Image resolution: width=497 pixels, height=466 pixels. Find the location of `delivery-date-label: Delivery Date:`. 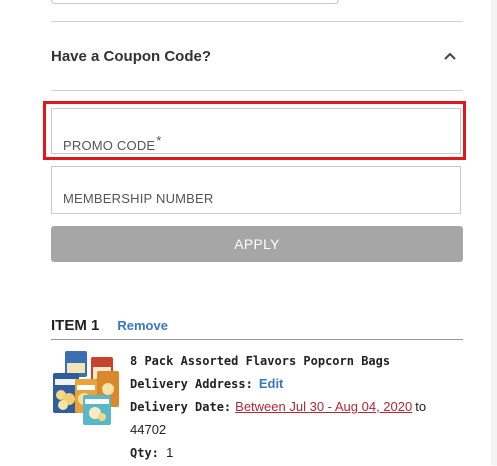

delivery-date-label: Delivery Date: is located at coordinates (181, 407).